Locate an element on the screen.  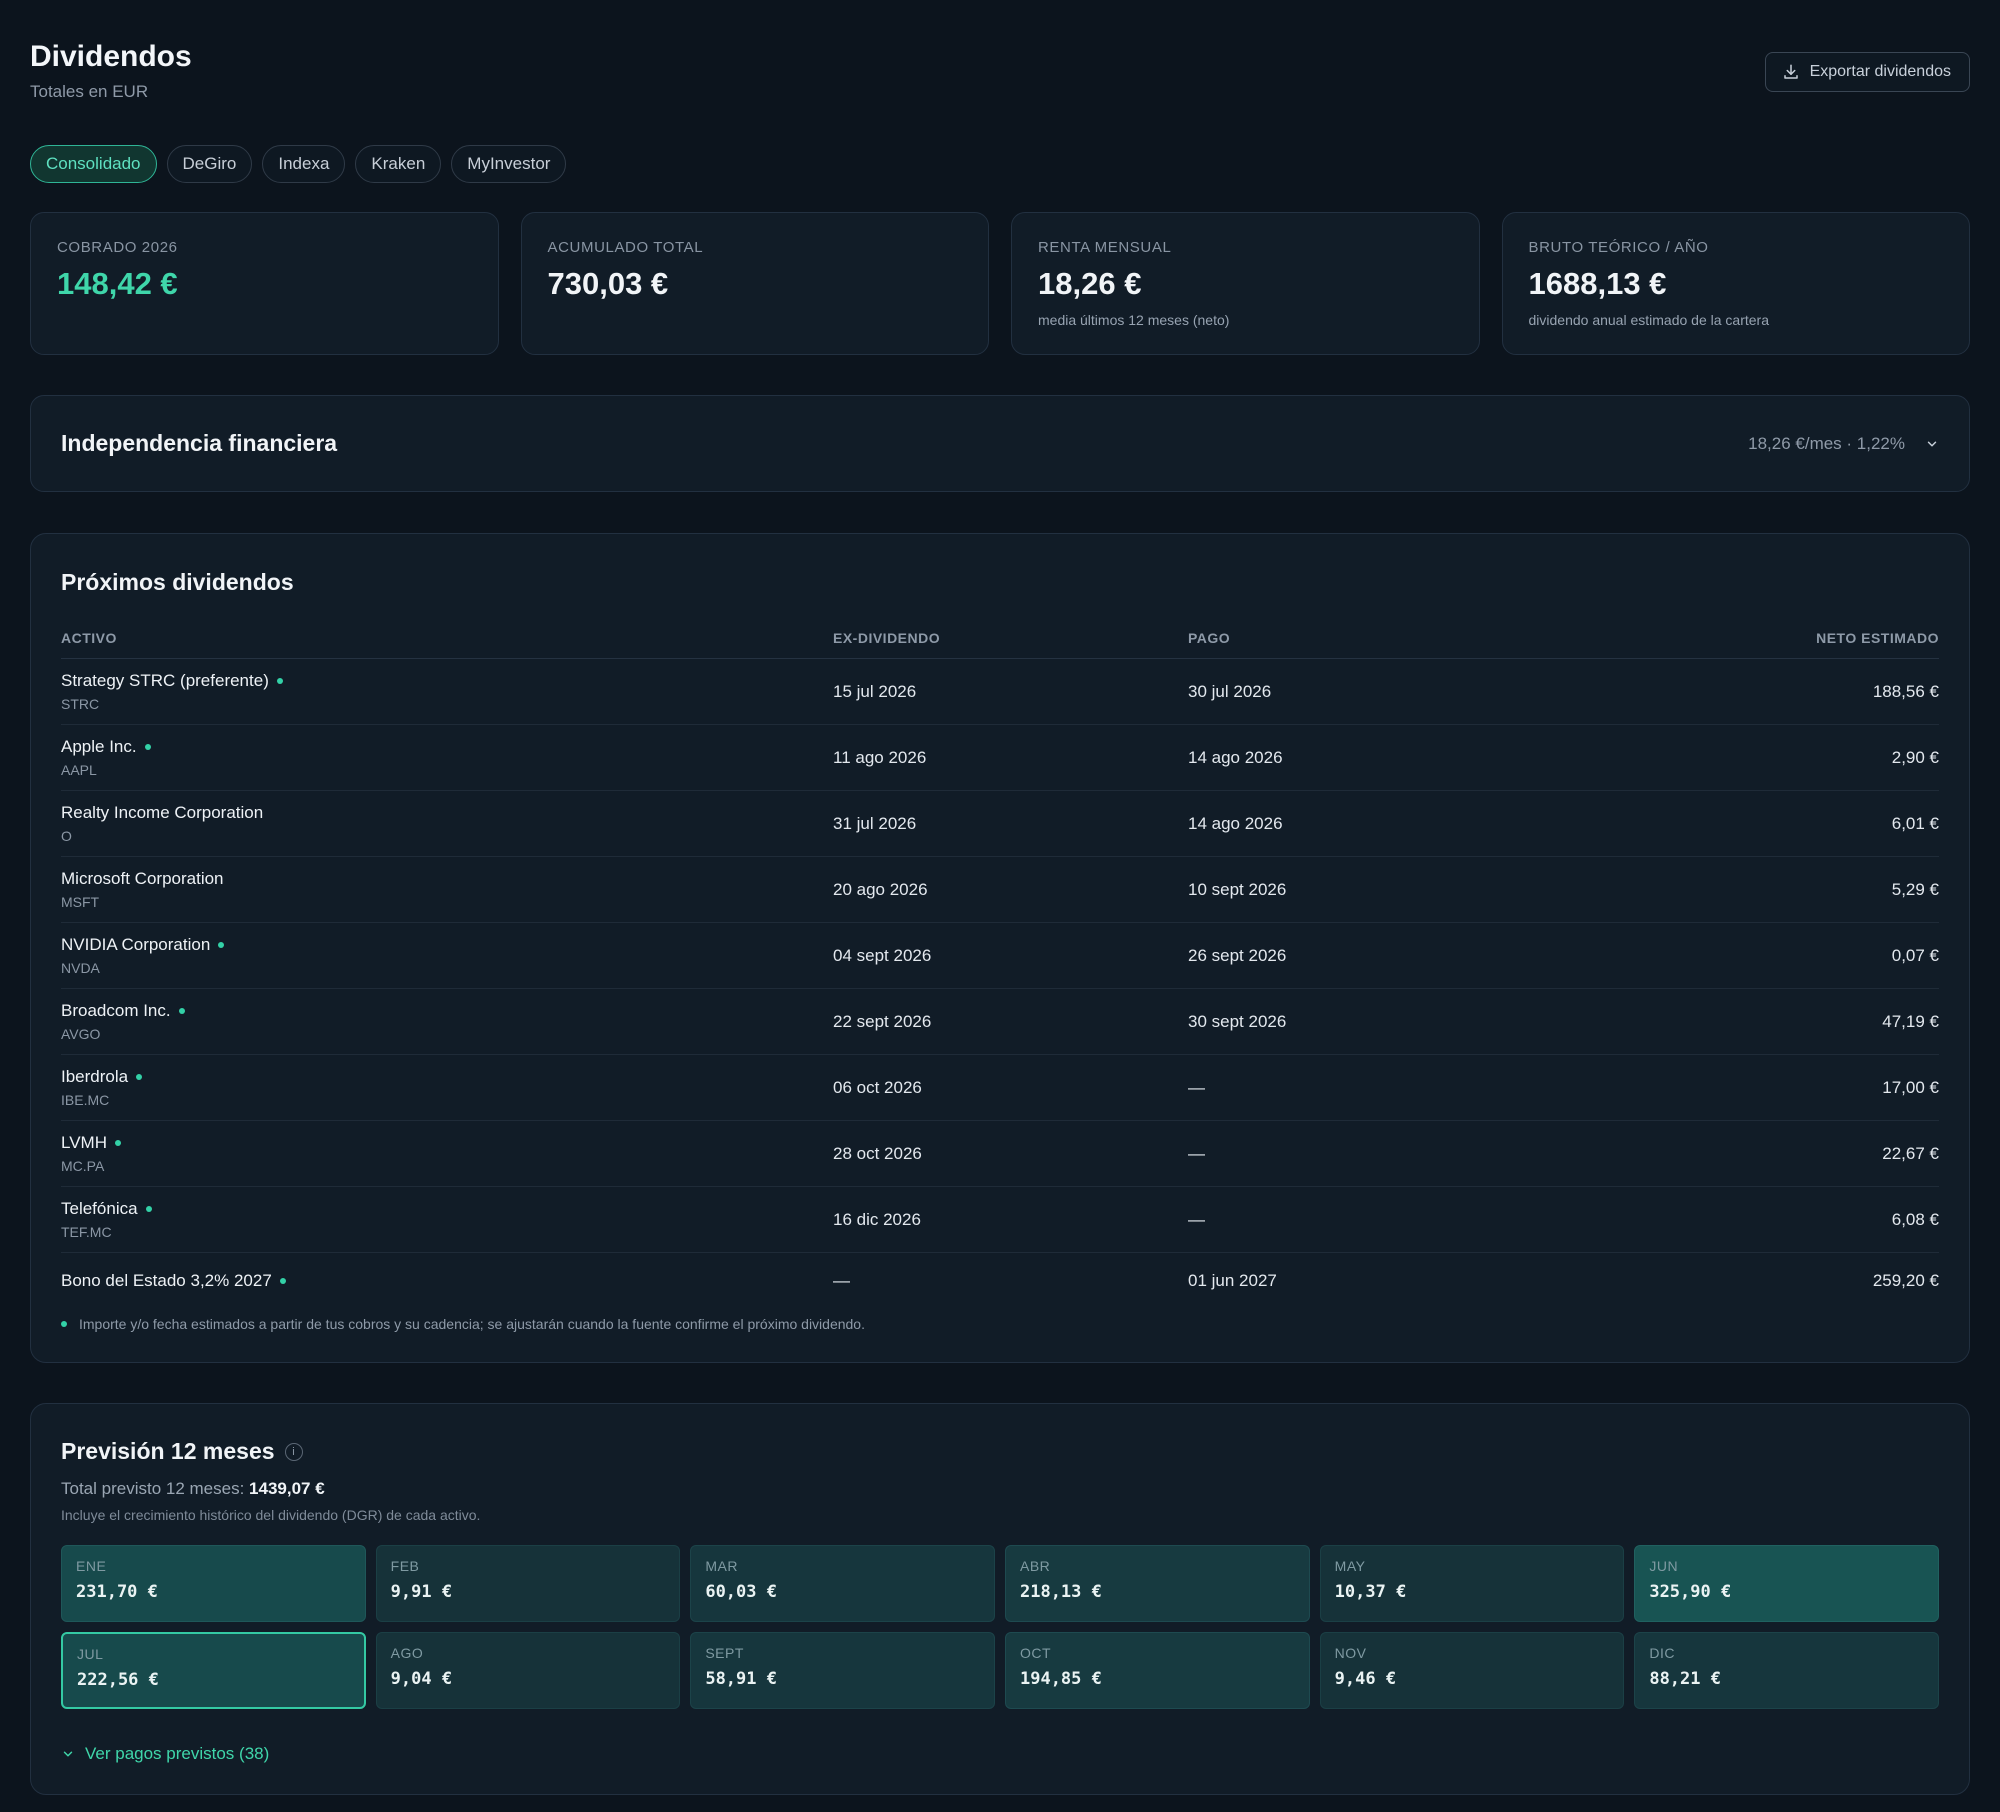
asset-name-line: Telefónica is located at coordinates (447, 1209).